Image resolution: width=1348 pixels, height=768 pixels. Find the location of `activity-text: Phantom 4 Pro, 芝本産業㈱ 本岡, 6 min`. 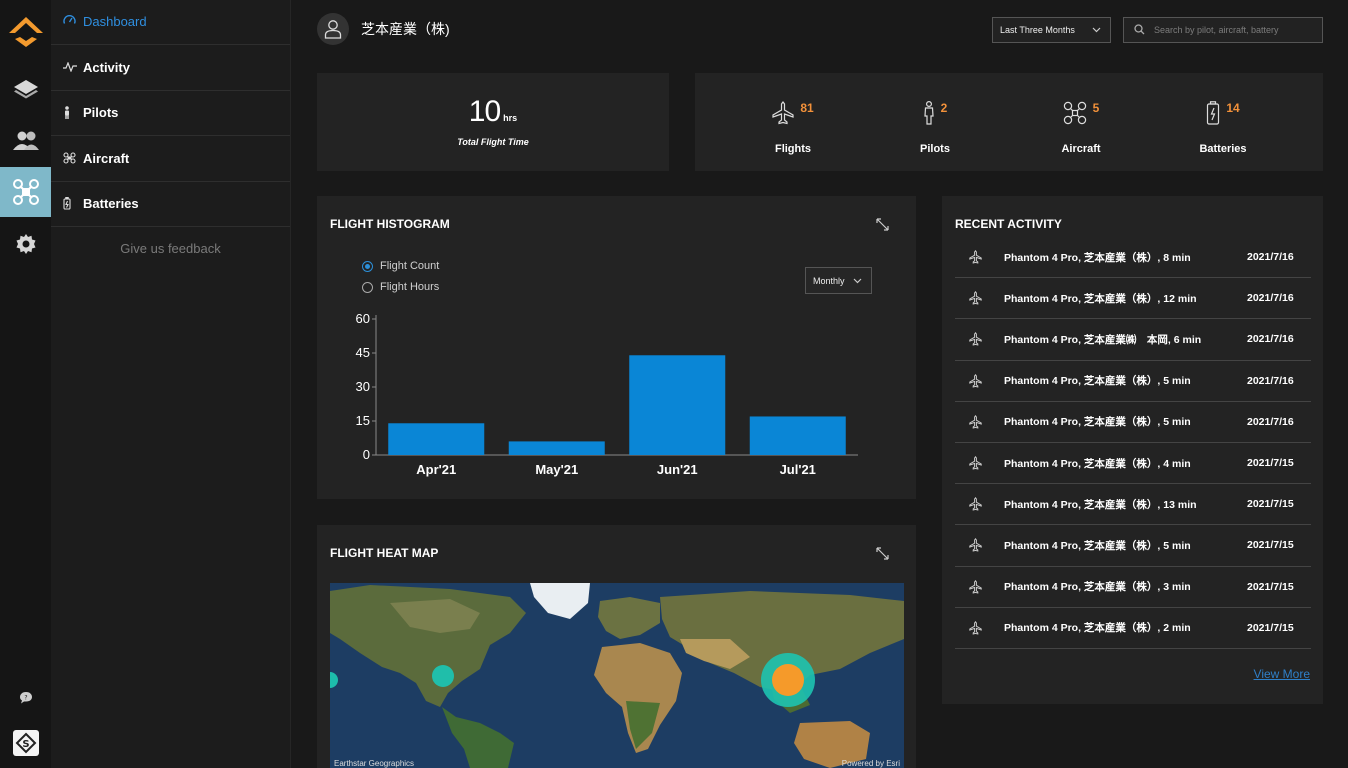

activity-text: Phantom 4 Pro, 芝本産業㈱ 本岡, 6 min is located at coordinates (1103, 339).